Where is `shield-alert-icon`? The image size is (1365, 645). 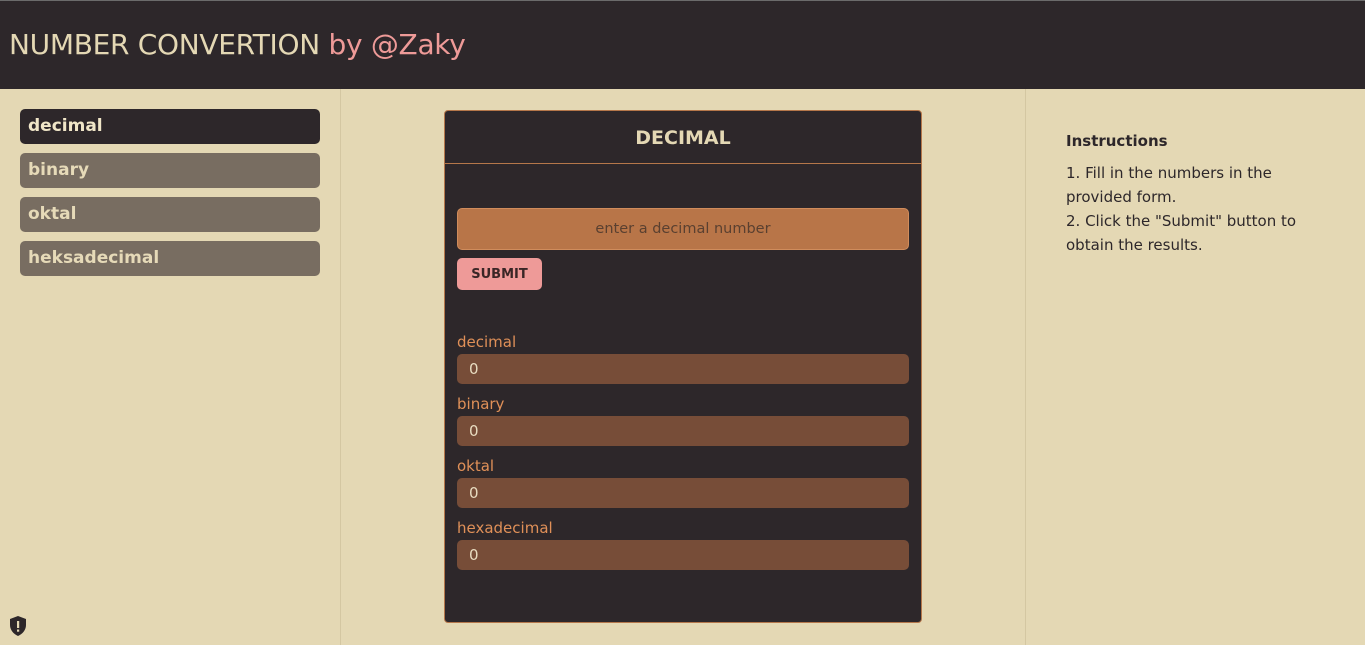
shield-alert-icon is located at coordinates (18, 626).